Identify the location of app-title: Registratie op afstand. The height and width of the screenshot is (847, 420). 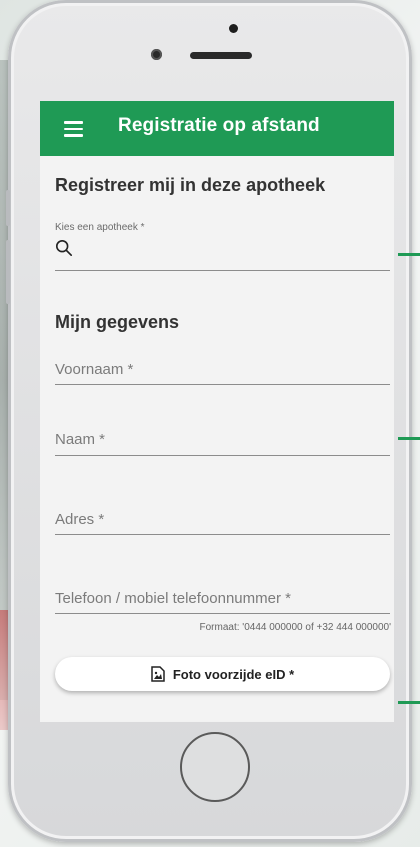
(219, 125).